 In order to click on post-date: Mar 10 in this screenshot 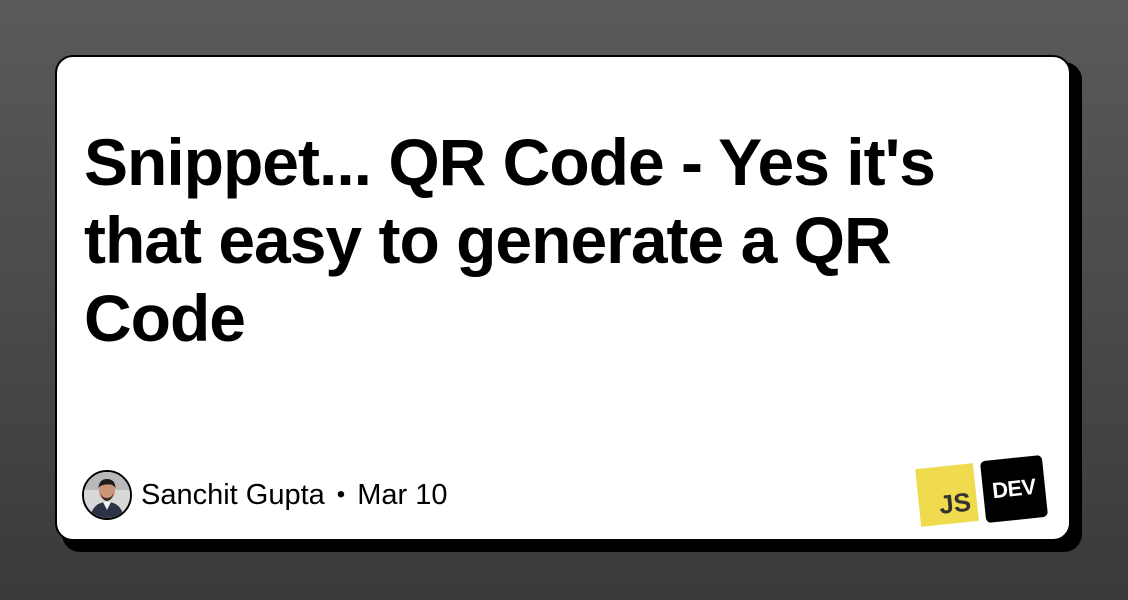, I will do `click(402, 494)`.